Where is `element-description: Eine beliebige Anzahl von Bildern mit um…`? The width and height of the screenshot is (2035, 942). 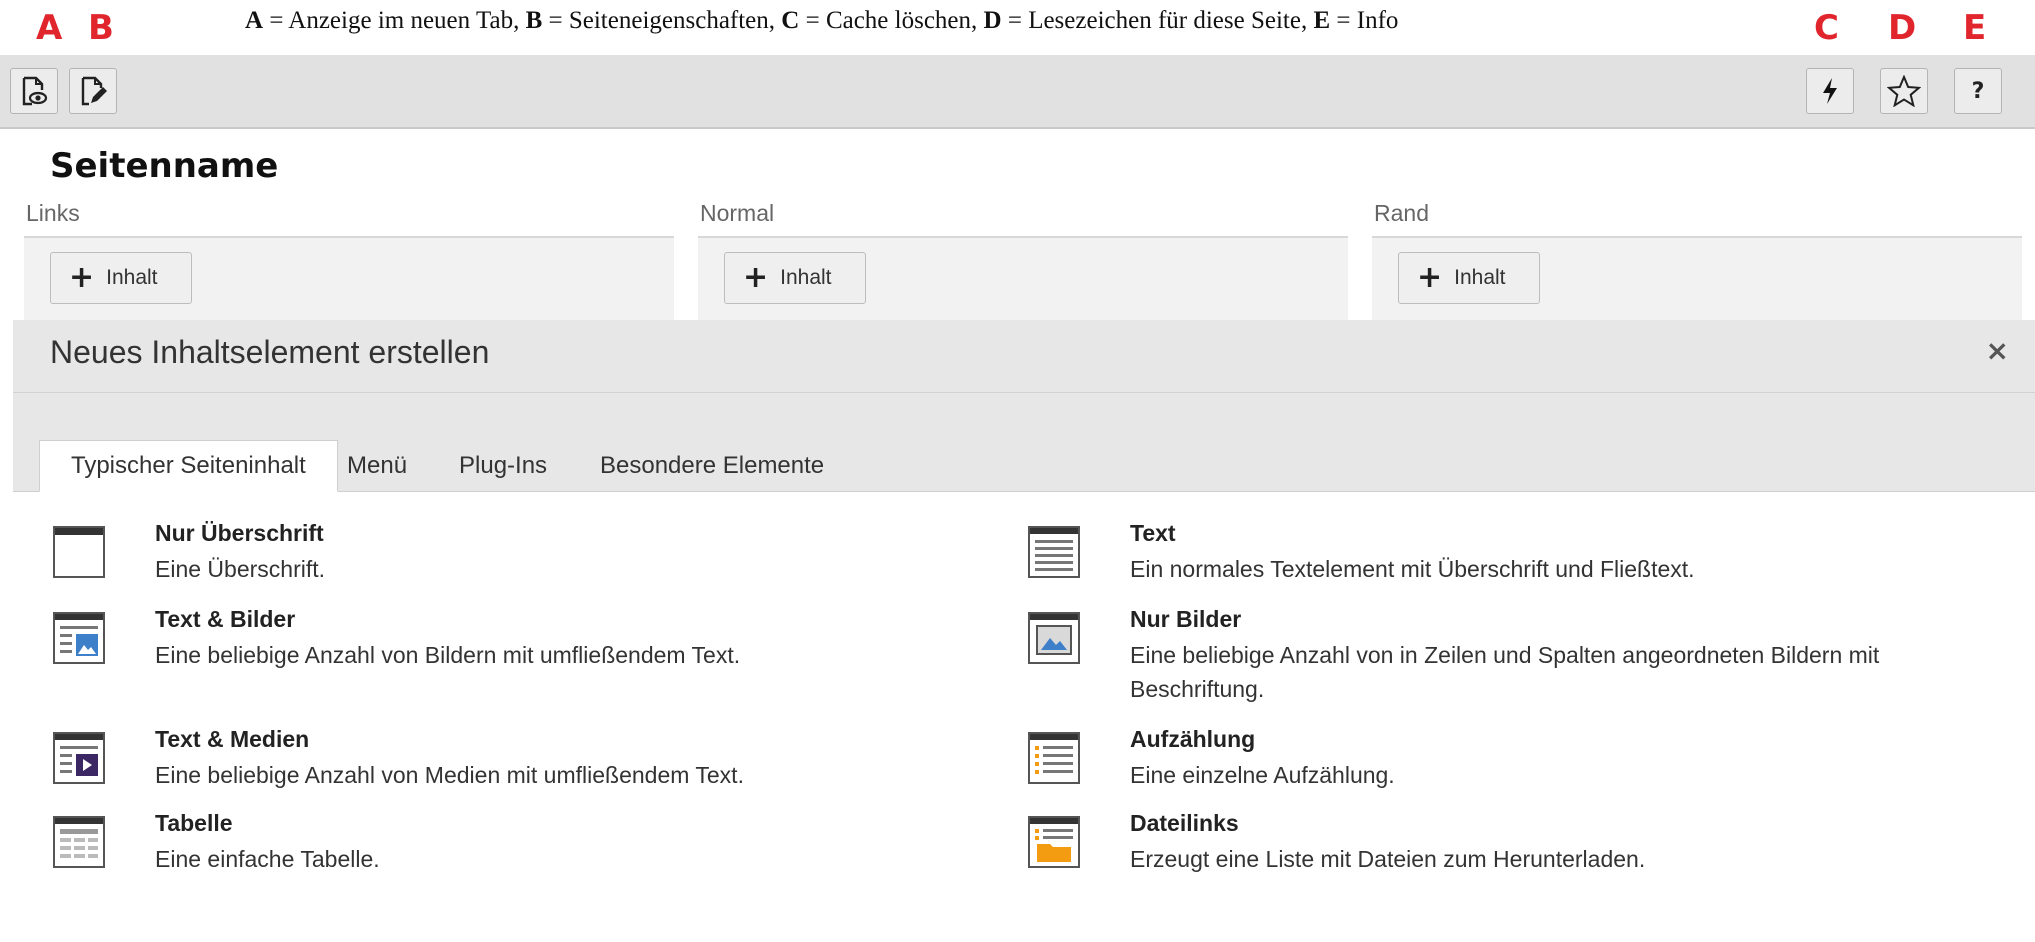 element-description: Eine beliebige Anzahl von Bildern mit um… is located at coordinates (448, 655).